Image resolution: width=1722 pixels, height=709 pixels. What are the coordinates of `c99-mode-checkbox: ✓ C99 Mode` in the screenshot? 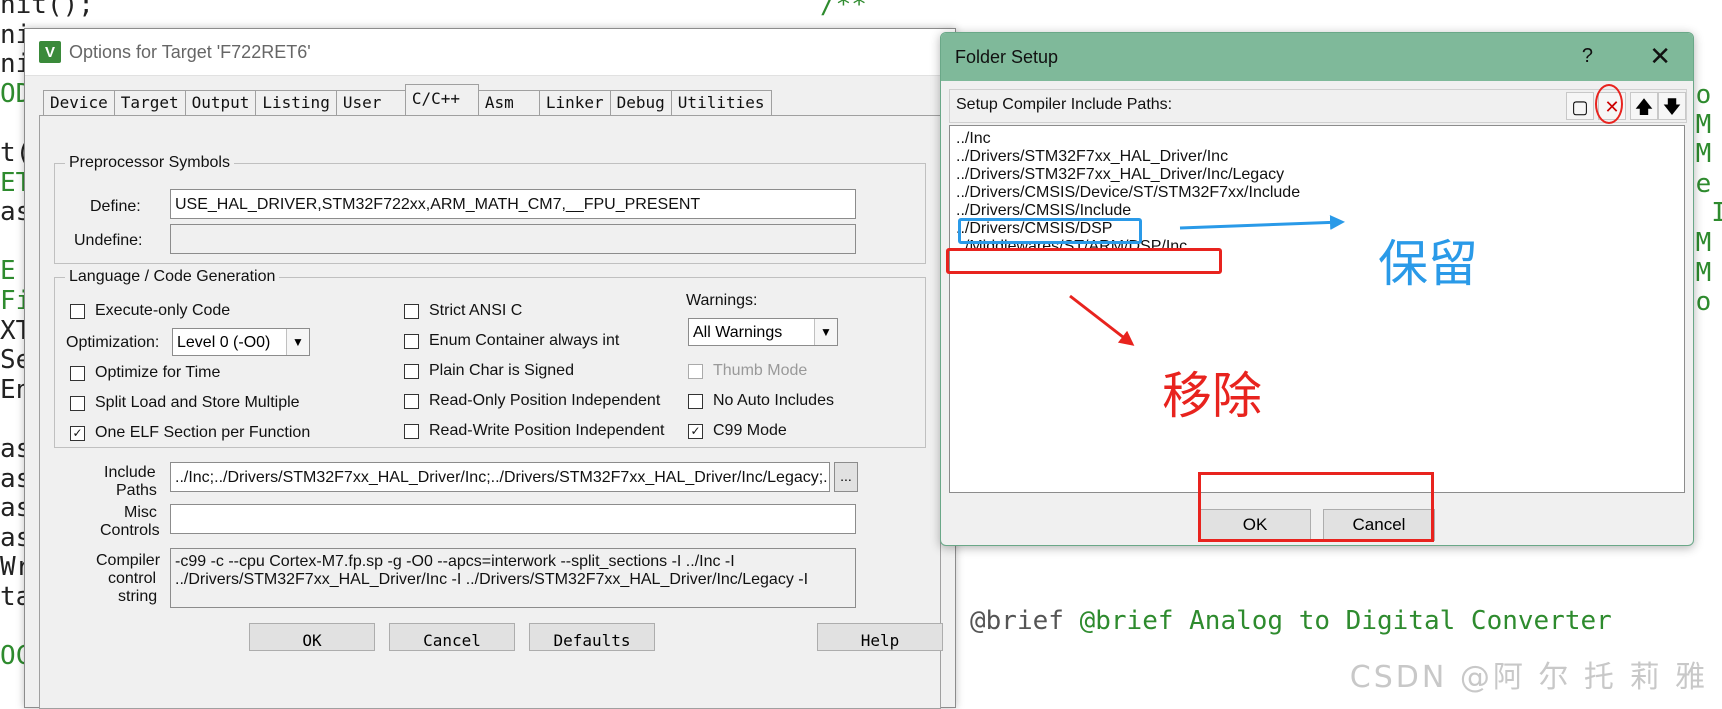 It's located at (737, 431).